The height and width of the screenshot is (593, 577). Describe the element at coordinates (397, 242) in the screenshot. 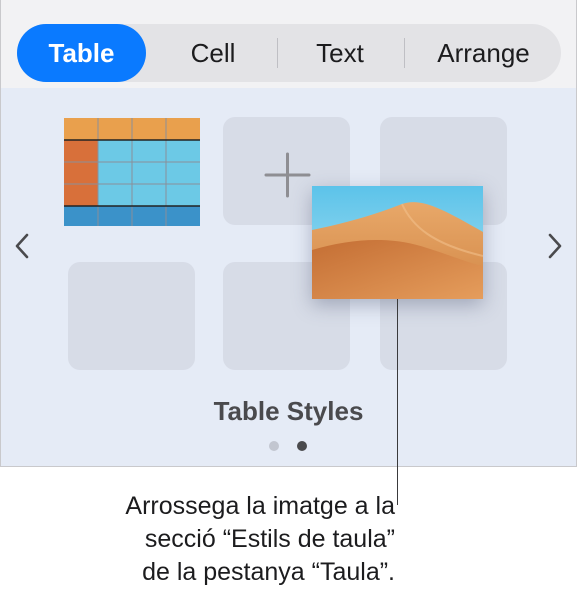

I see `dragged-desert-image` at that location.